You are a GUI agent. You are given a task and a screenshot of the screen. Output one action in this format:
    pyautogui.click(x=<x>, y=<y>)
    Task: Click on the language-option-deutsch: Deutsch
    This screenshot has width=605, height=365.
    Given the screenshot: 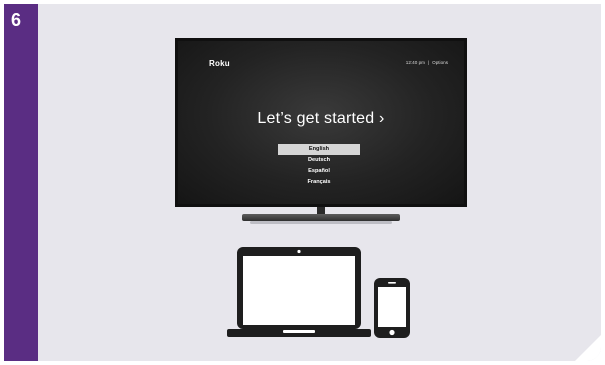 What is the action you would take?
    pyautogui.click(x=319, y=160)
    